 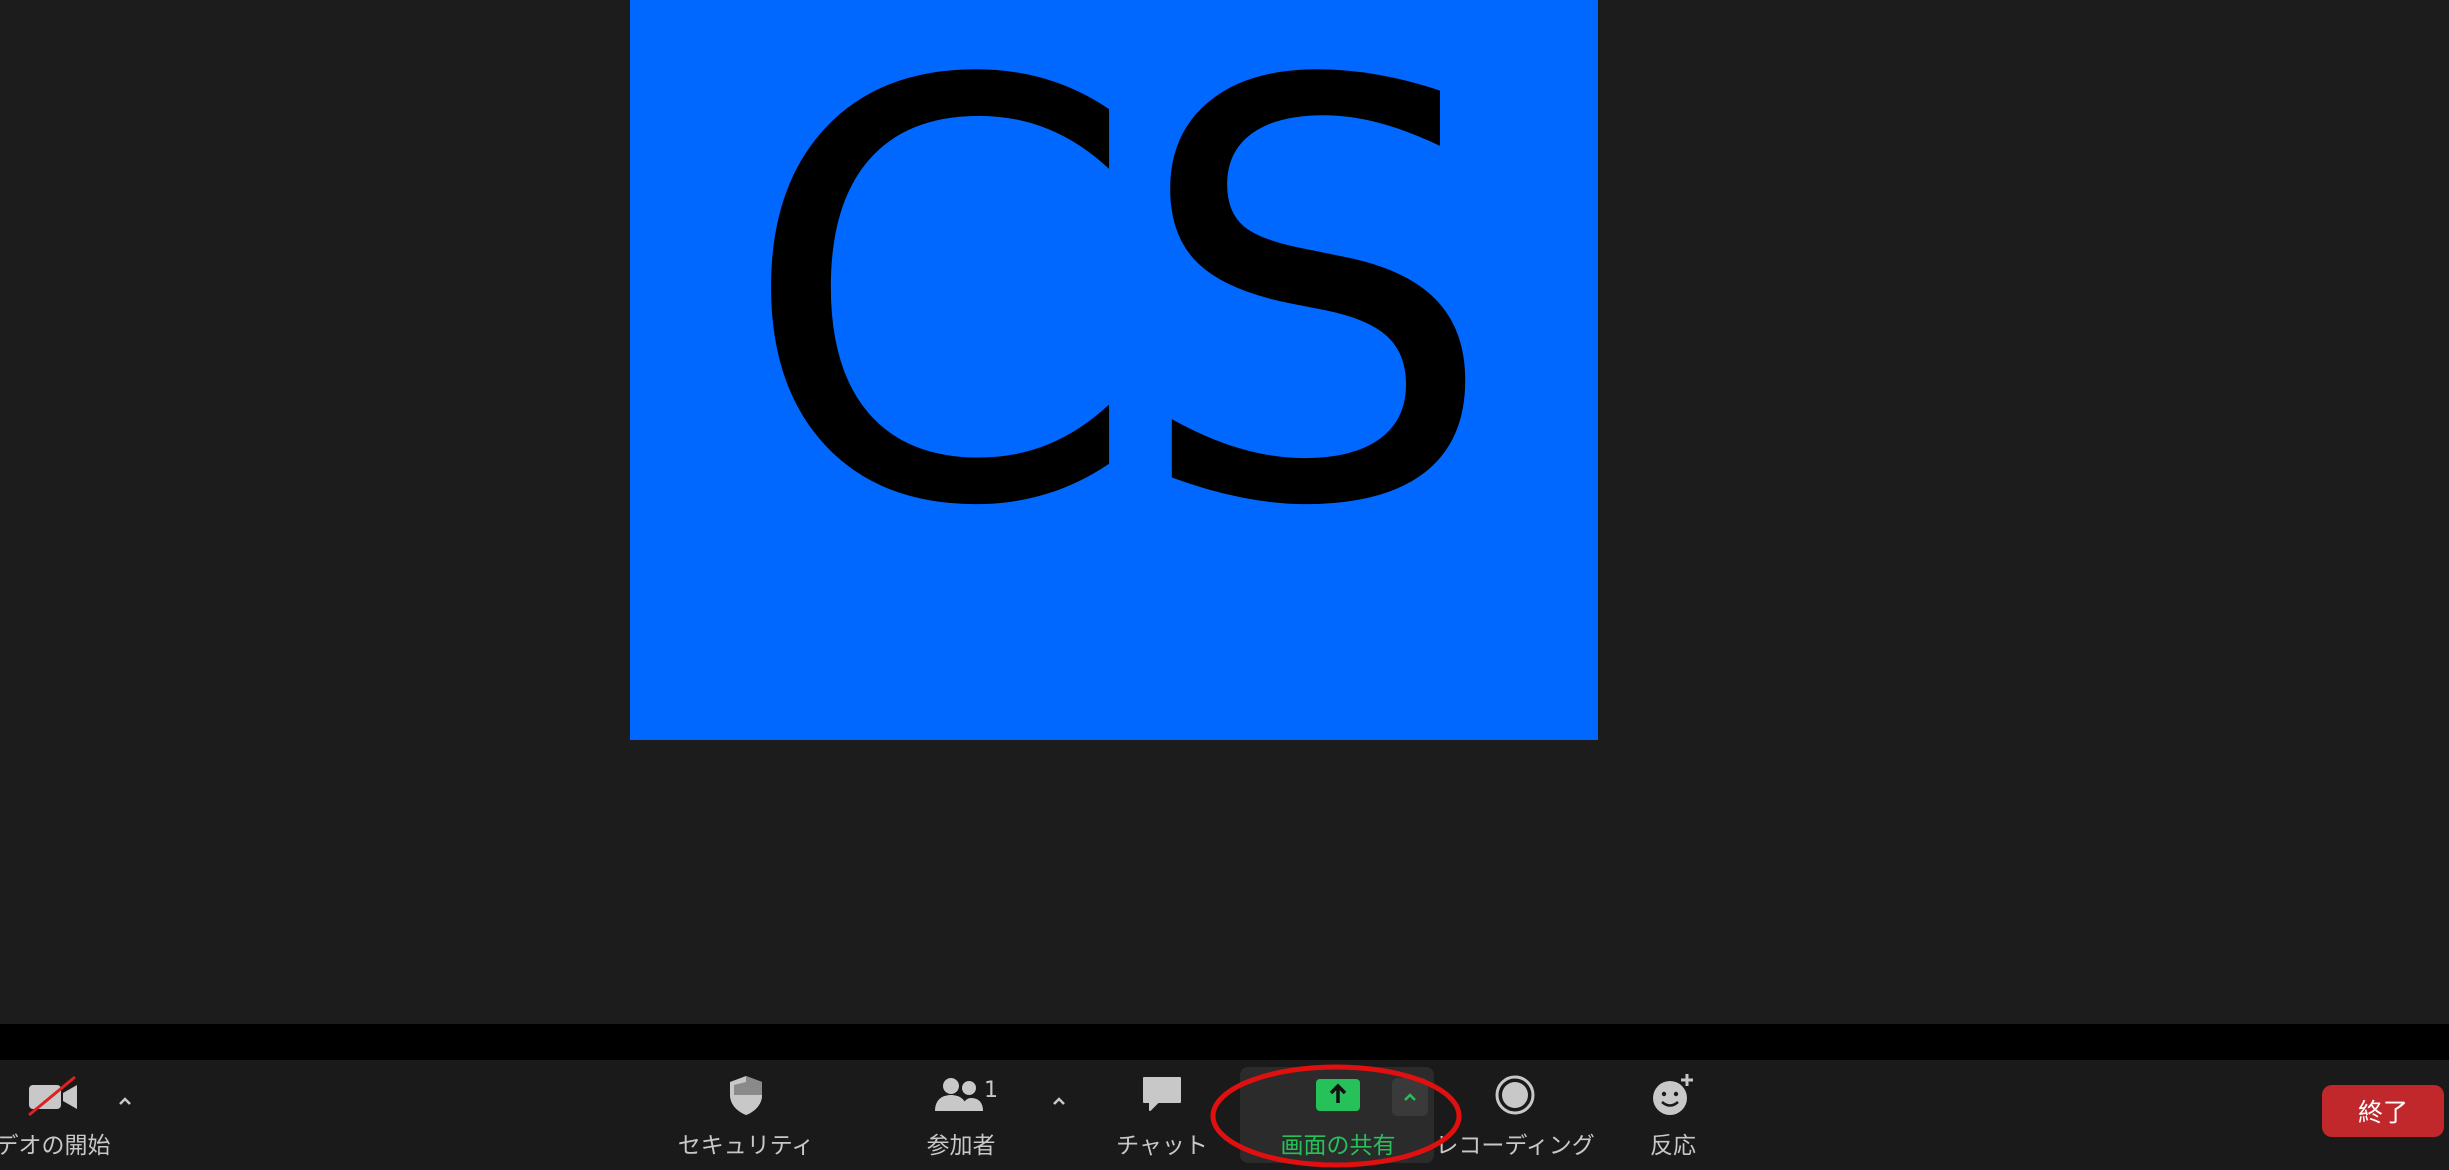 I want to click on record-button: レコーディング, so click(x=1515, y=1117).